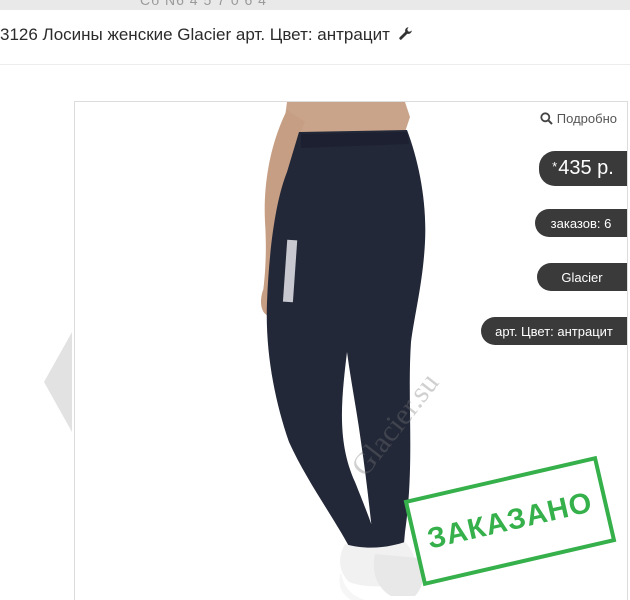 Image resolution: width=630 pixels, height=600 pixels. Describe the element at coordinates (555, 166) in the screenshot. I see `price-prefix: *` at that location.